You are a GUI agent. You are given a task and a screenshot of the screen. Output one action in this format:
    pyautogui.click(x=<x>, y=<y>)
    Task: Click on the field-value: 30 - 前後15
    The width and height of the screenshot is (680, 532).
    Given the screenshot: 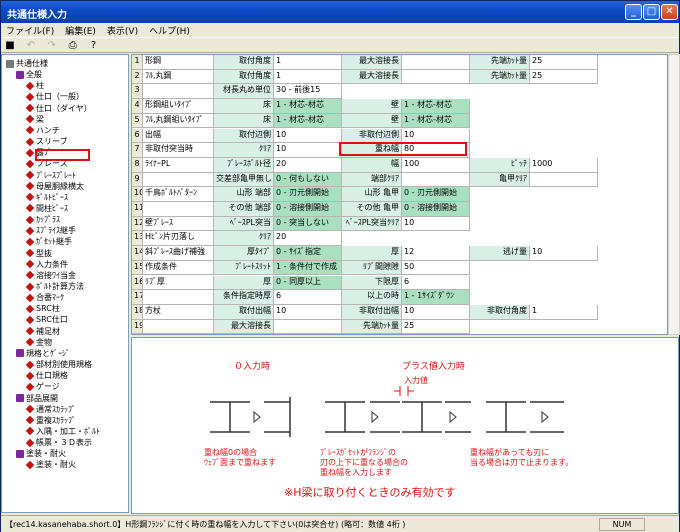 What is the action you would take?
    pyautogui.click(x=308, y=92)
    